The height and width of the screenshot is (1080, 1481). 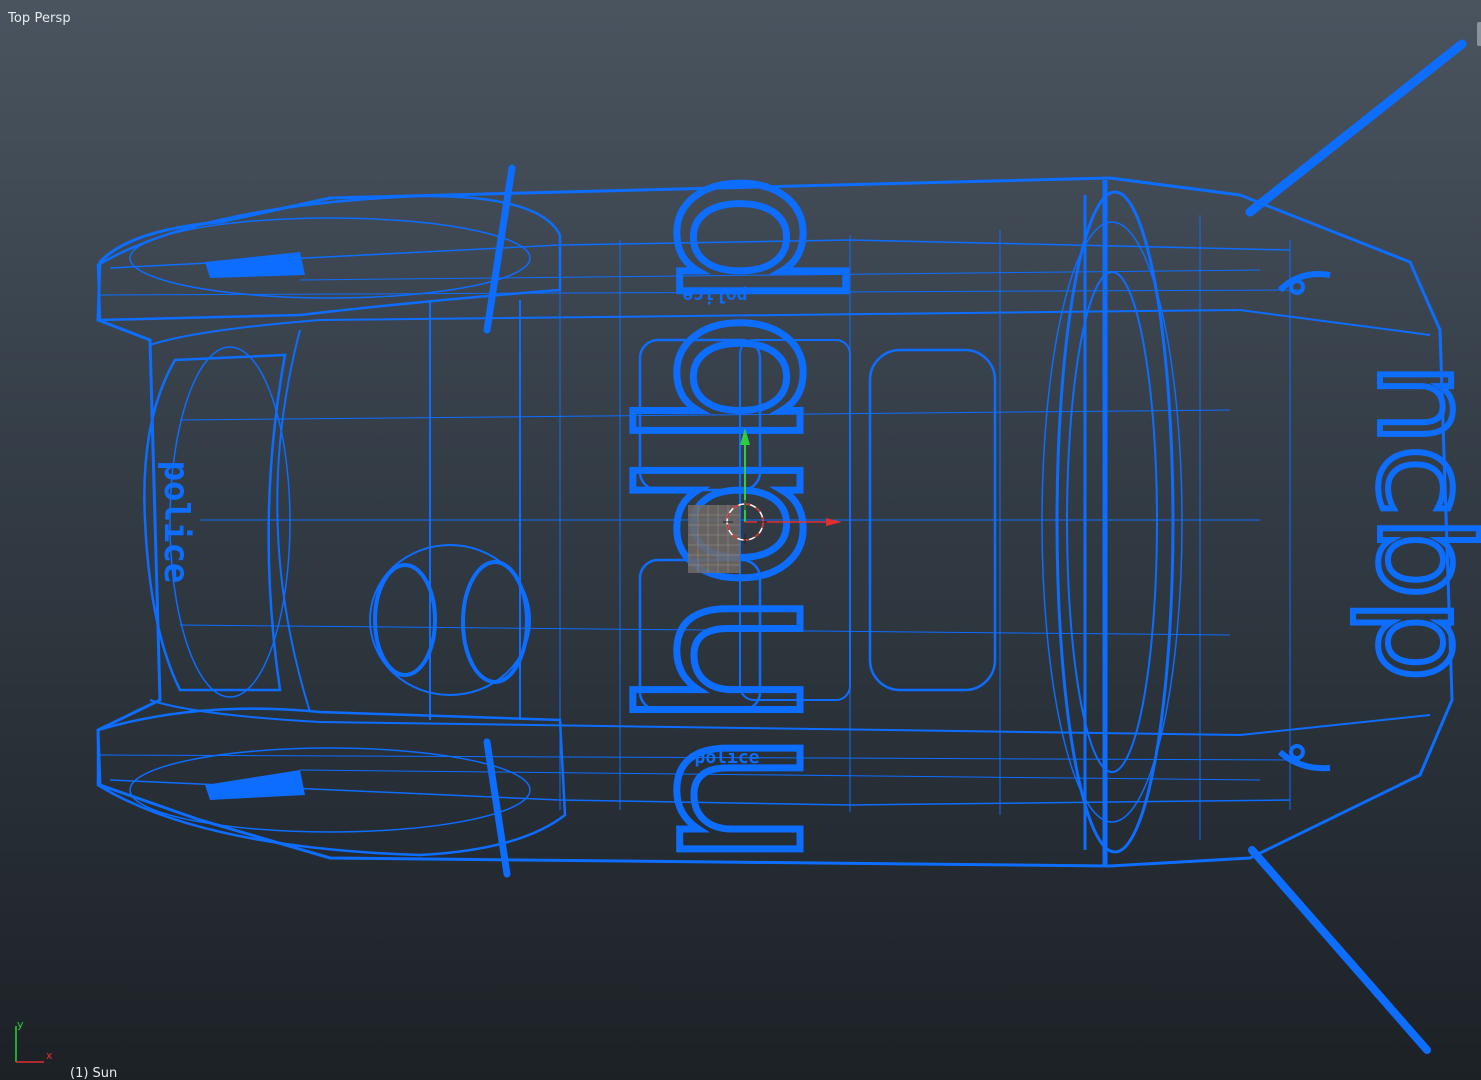 I want to click on view-mode-label: Top Persp, so click(x=39, y=18).